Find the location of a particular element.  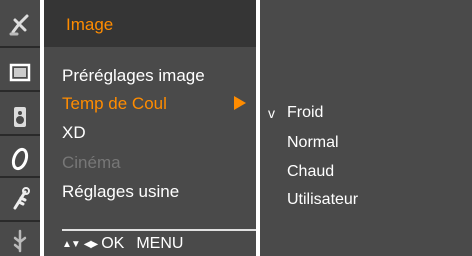

ok-hint: OK is located at coordinates (113, 243).